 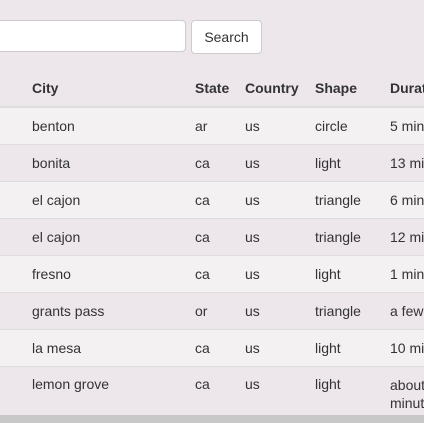 What do you see at coordinates (105, 311) in the screenshot?
I see `cell-city: grants pass` at bounding box center [105, 311].